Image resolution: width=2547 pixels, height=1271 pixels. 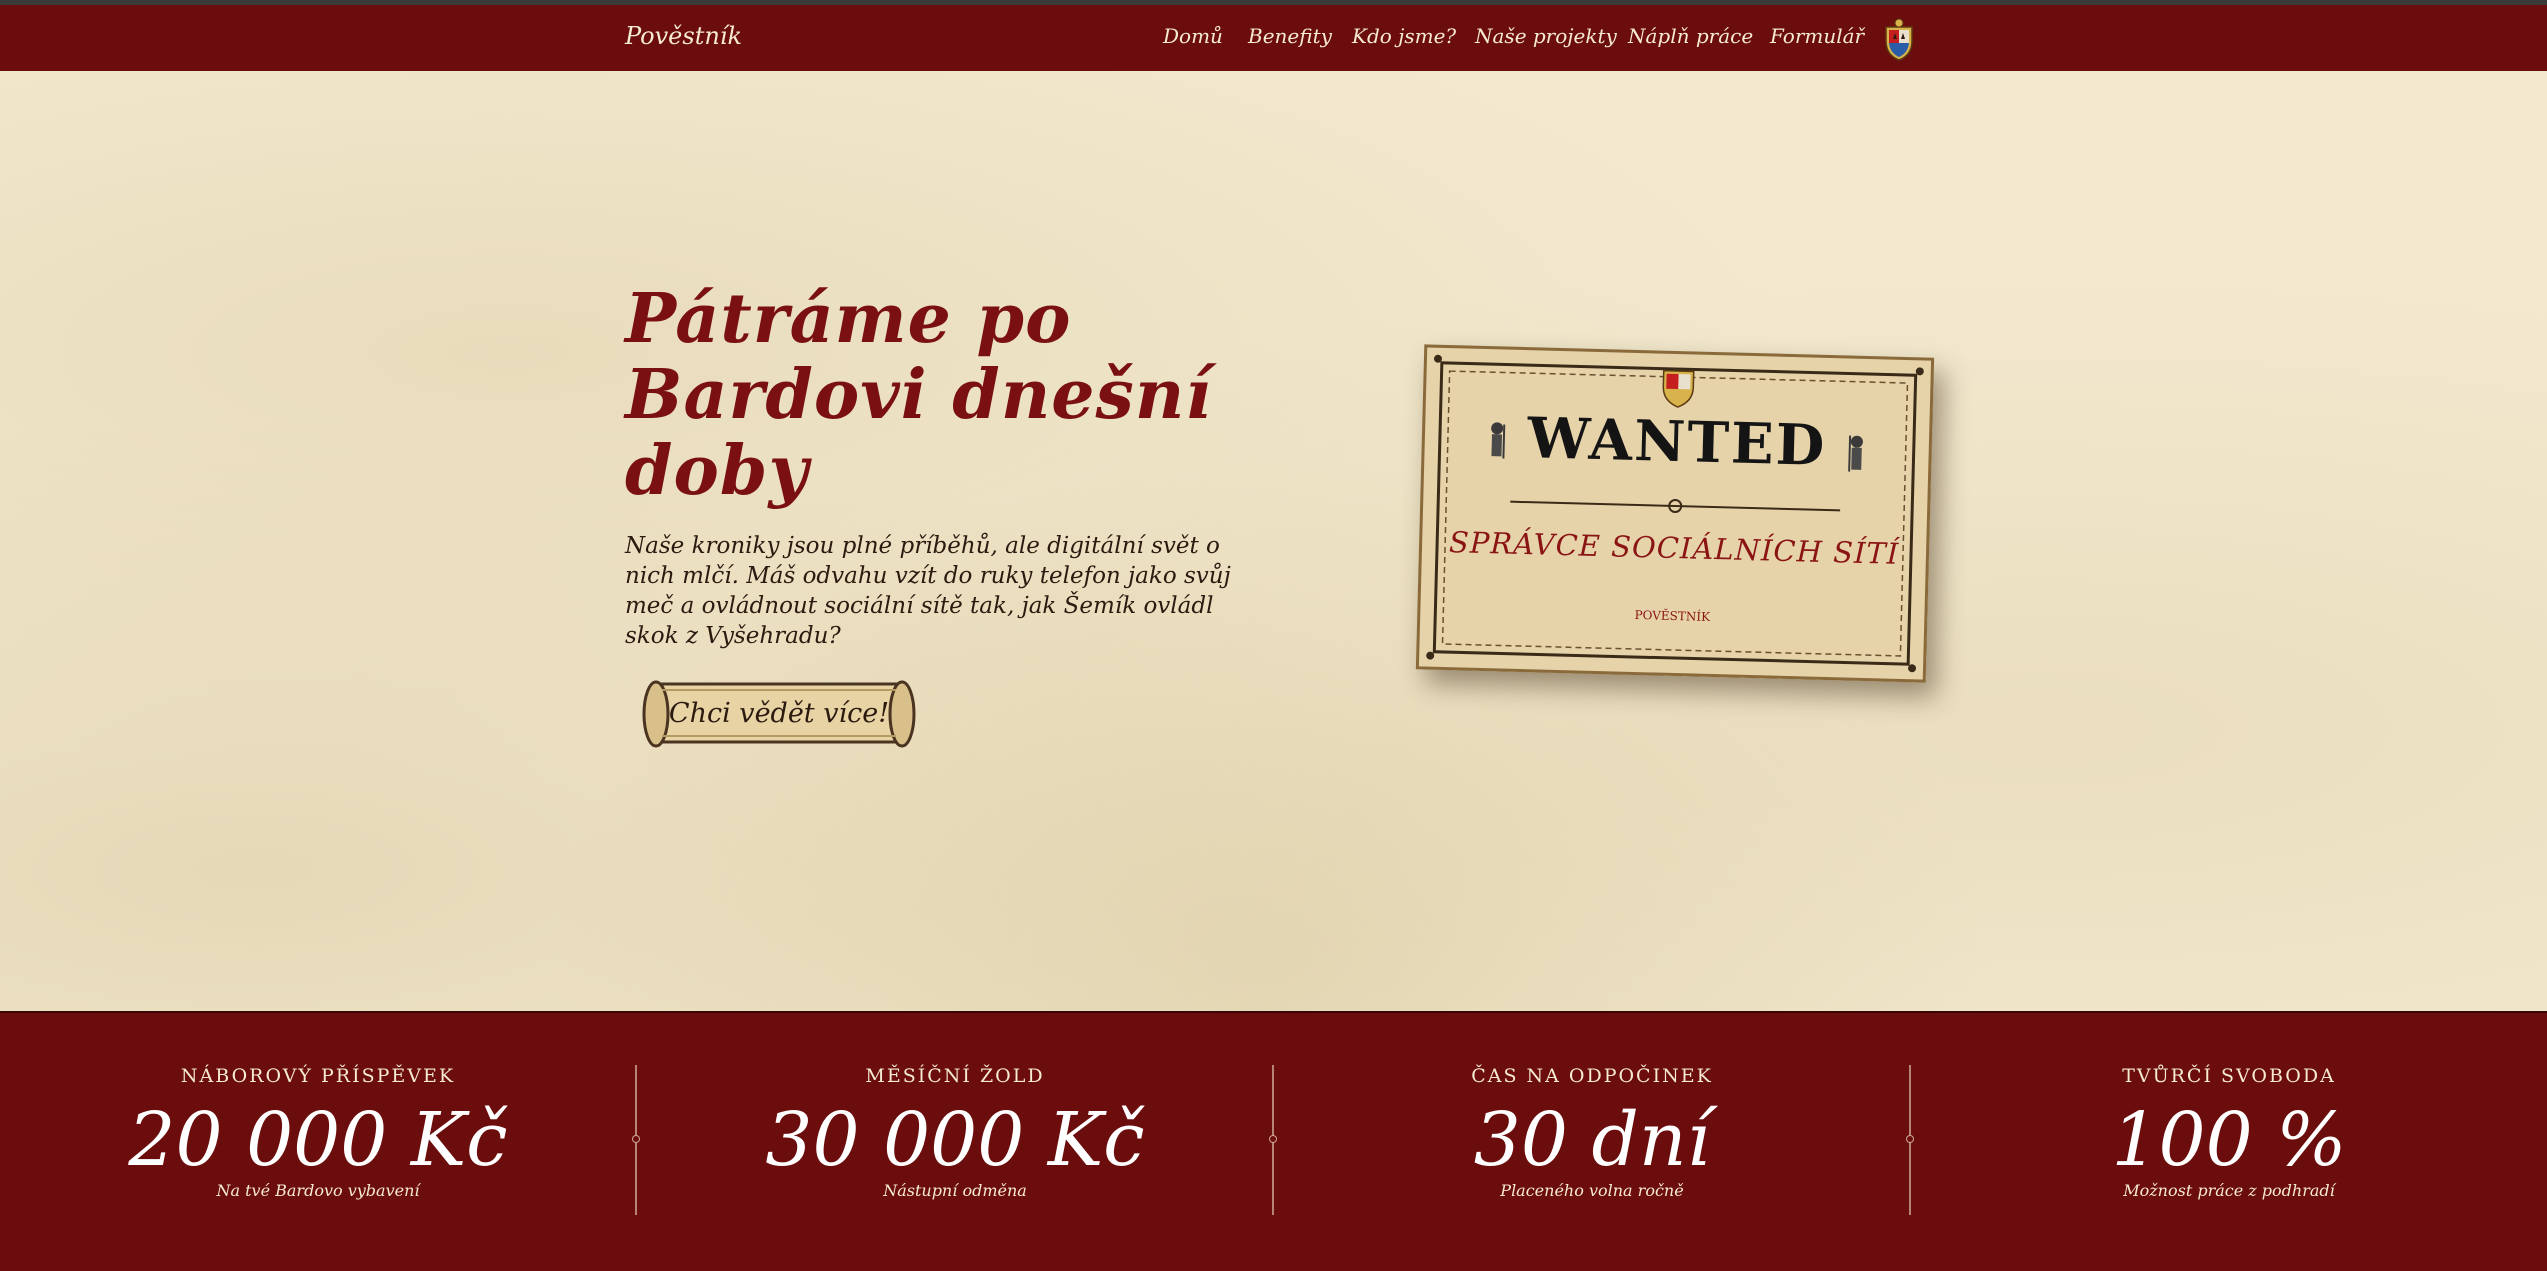 I want to click on wanted-poster: WANTED SPRÁVCE SOCIÁLNÍCH SÍTÍ POVĚSTNÍK, so click(x=1675, y=513).